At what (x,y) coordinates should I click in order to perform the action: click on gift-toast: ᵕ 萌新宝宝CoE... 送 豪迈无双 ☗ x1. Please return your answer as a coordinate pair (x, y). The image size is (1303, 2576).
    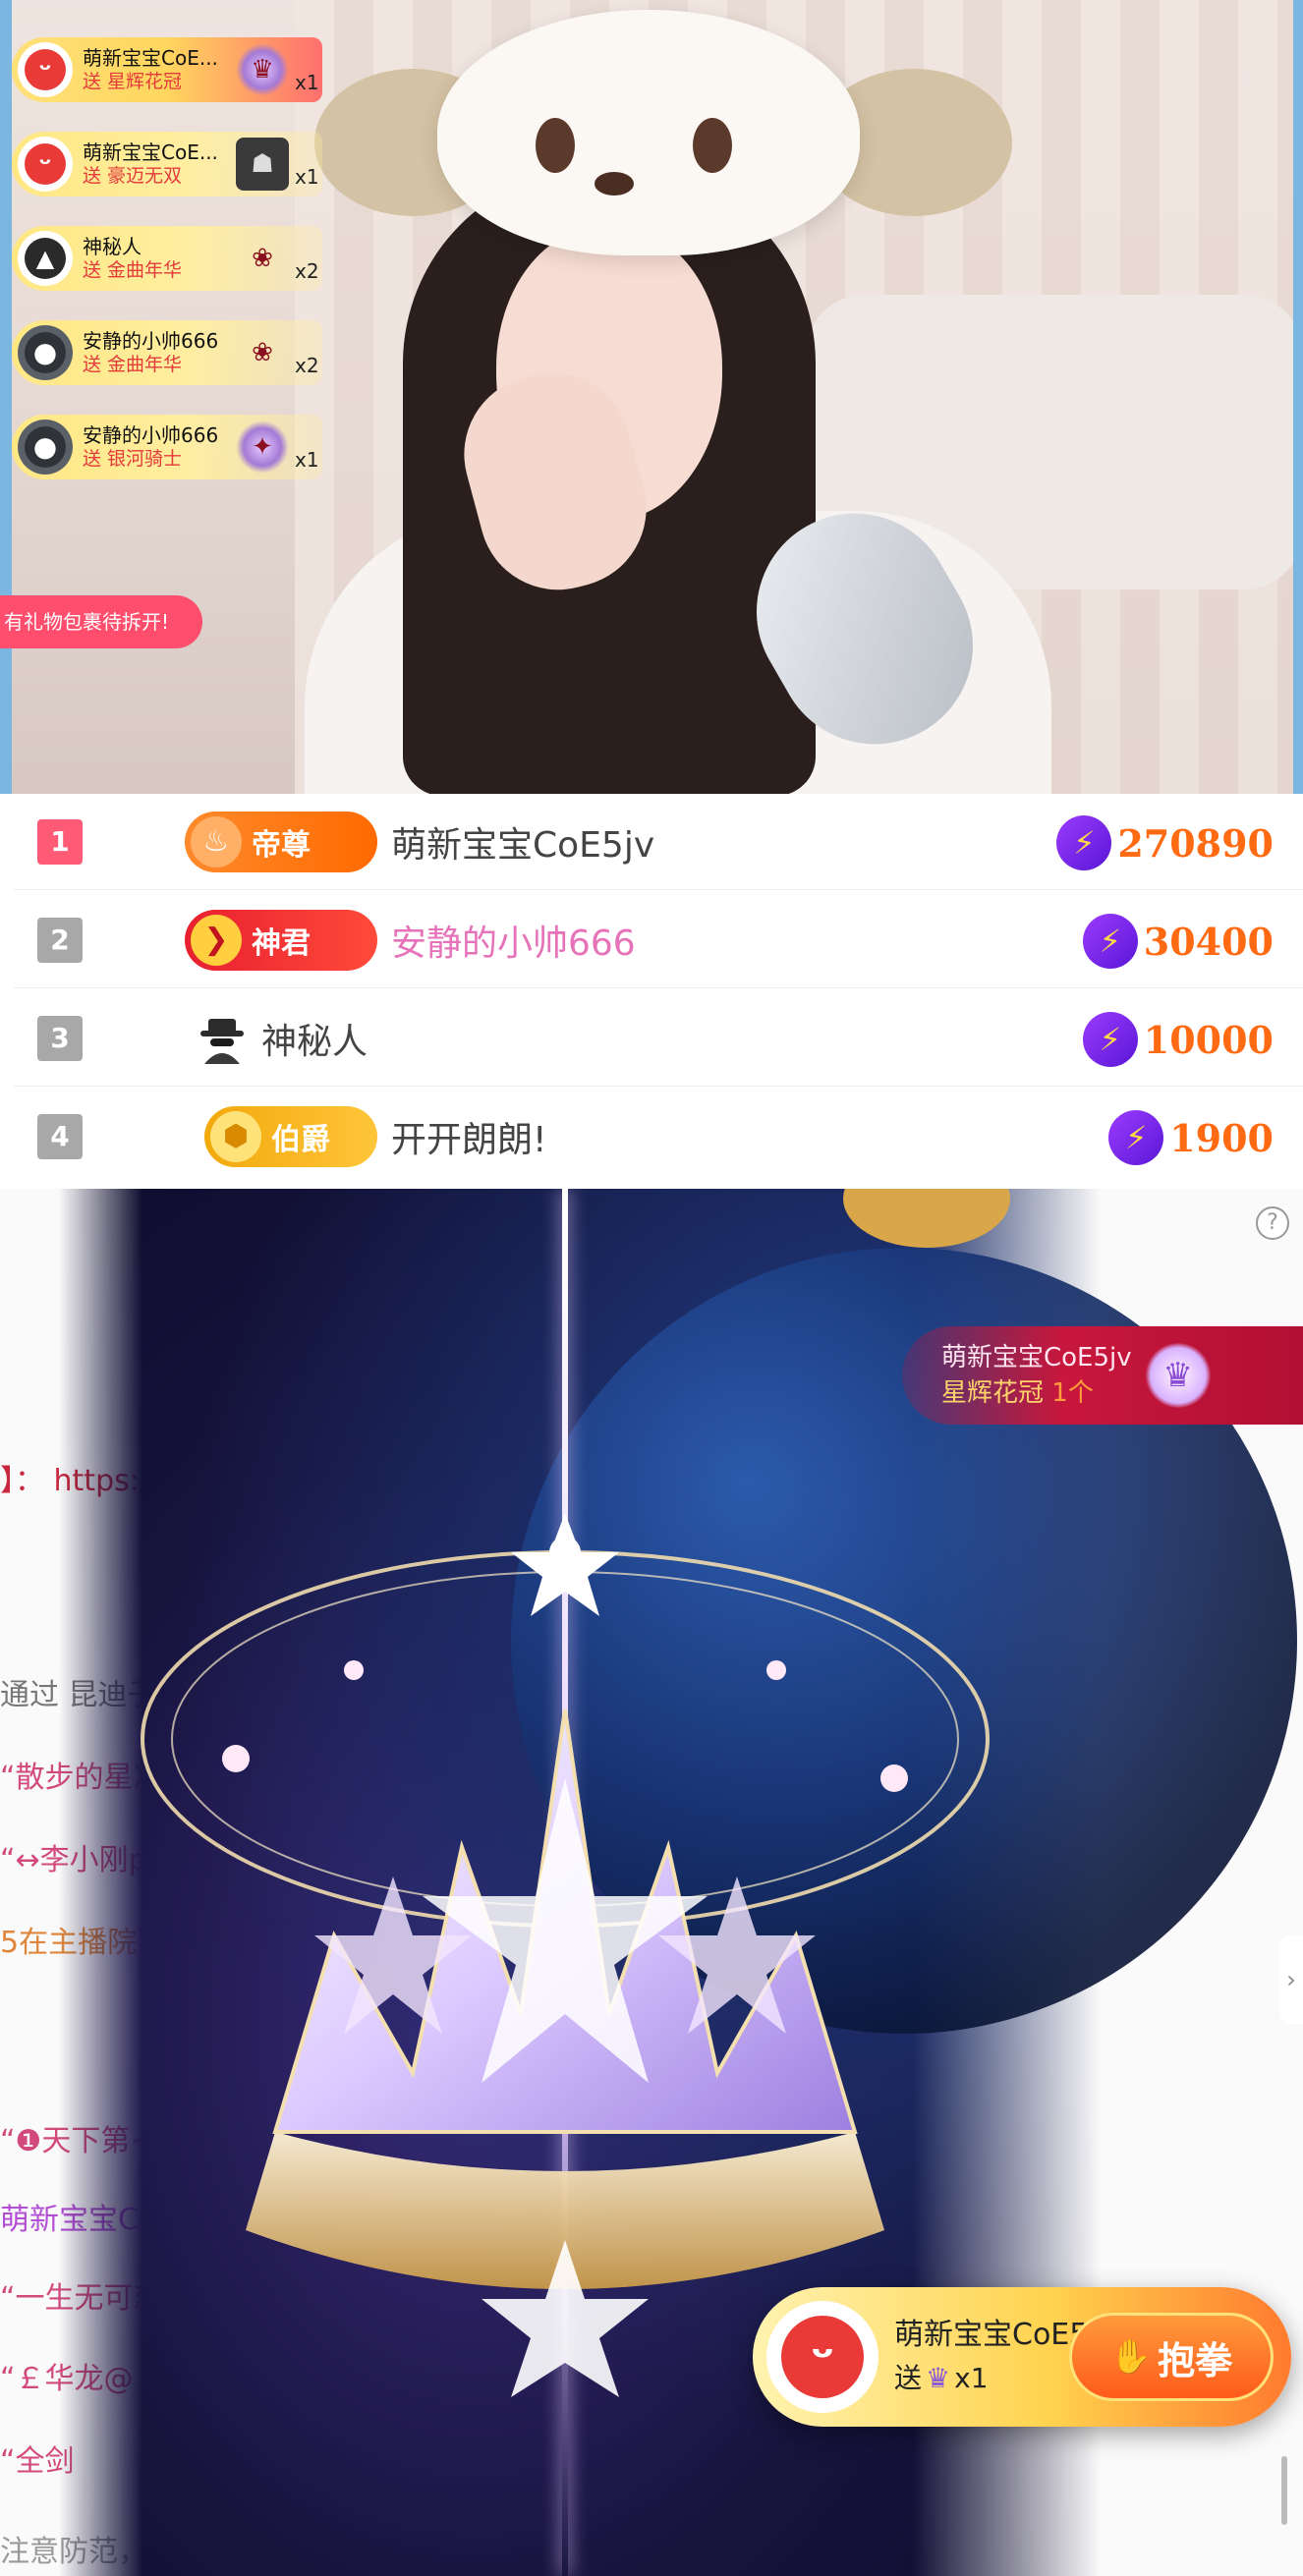
    Looking at the image, I should click on (167, 164).